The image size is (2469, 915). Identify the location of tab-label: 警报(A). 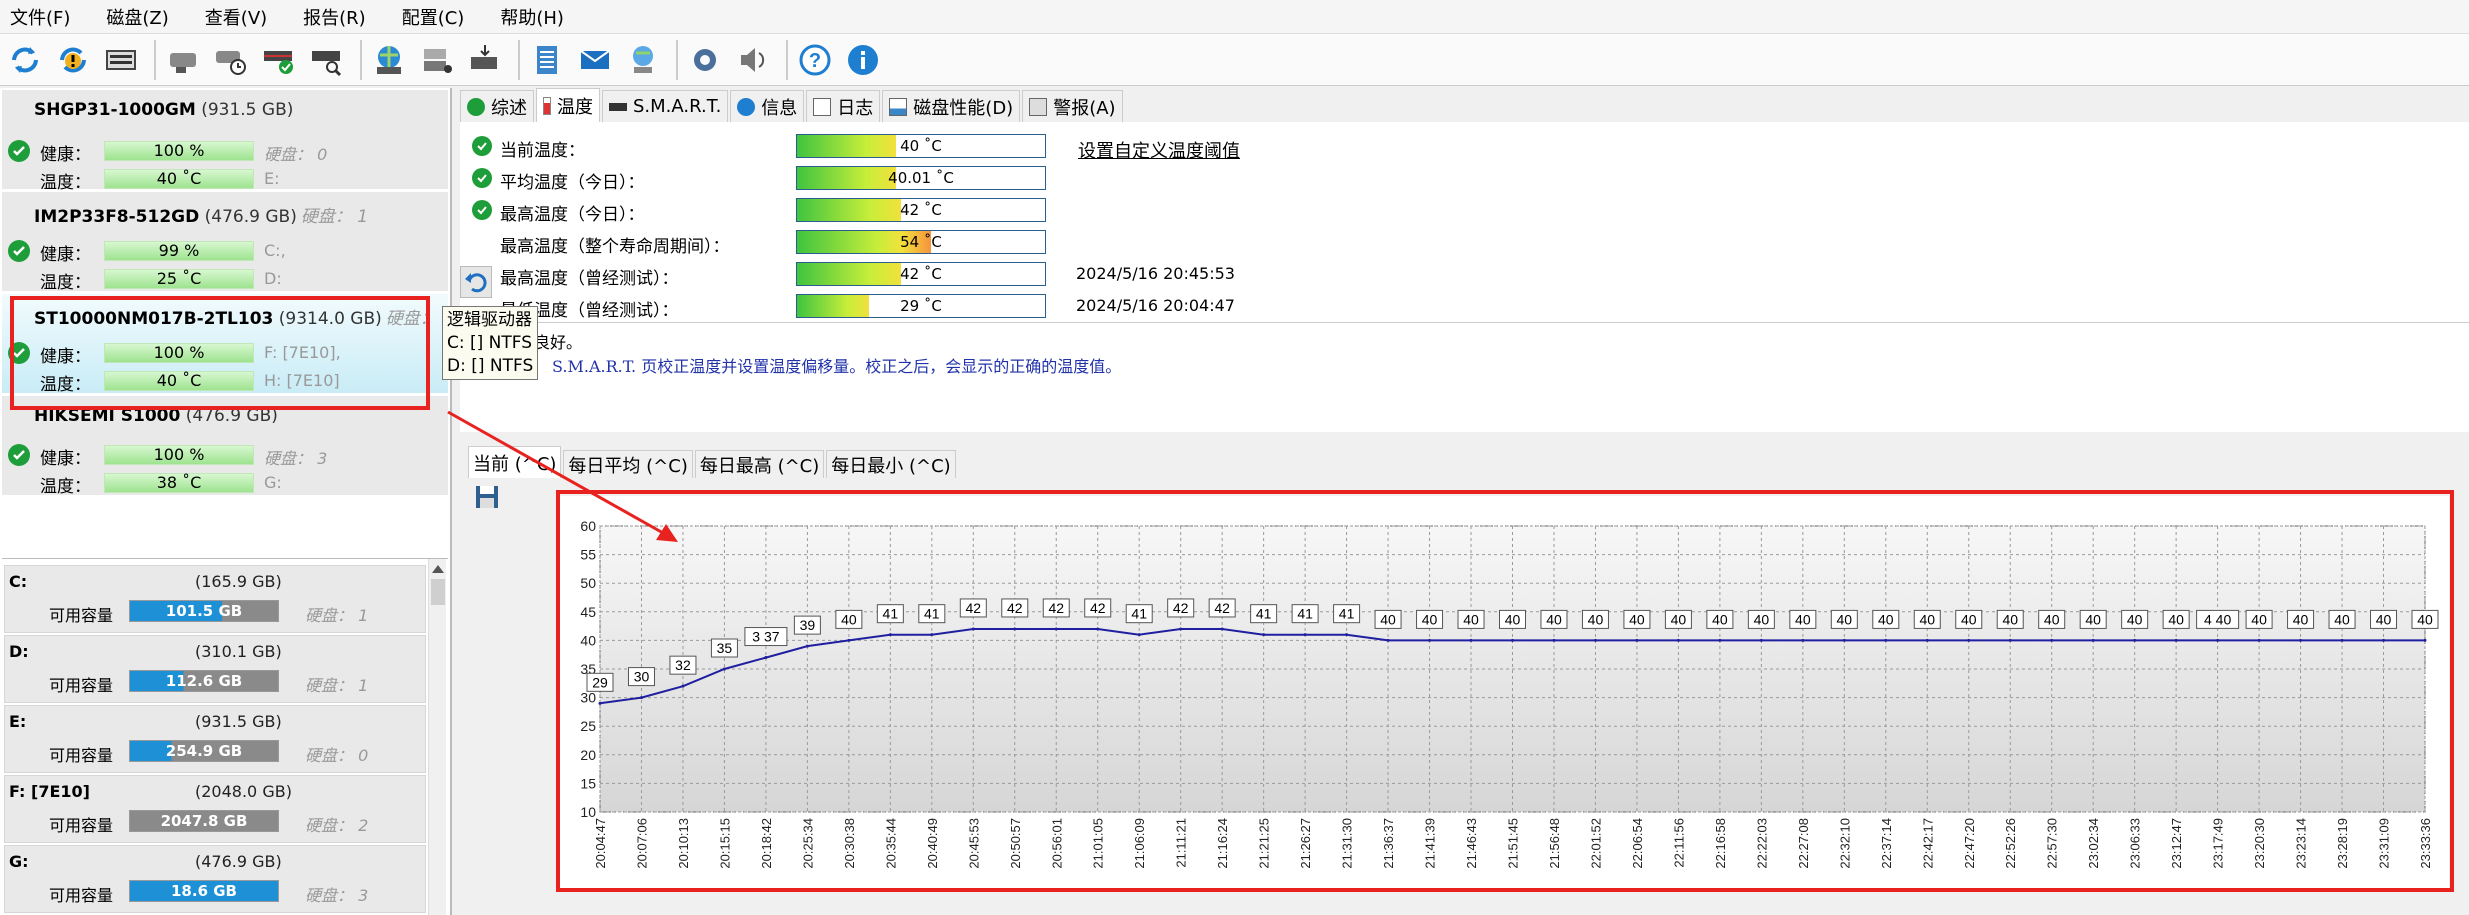
(1084, 108).